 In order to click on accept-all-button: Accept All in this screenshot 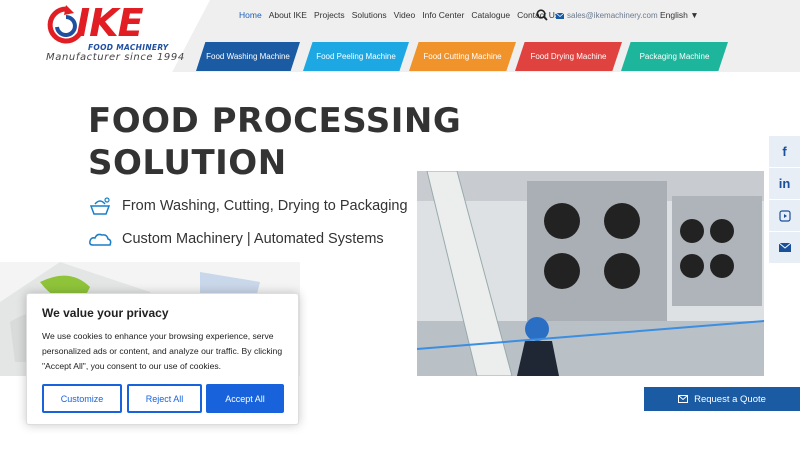, I will do `click(245, 398)`.